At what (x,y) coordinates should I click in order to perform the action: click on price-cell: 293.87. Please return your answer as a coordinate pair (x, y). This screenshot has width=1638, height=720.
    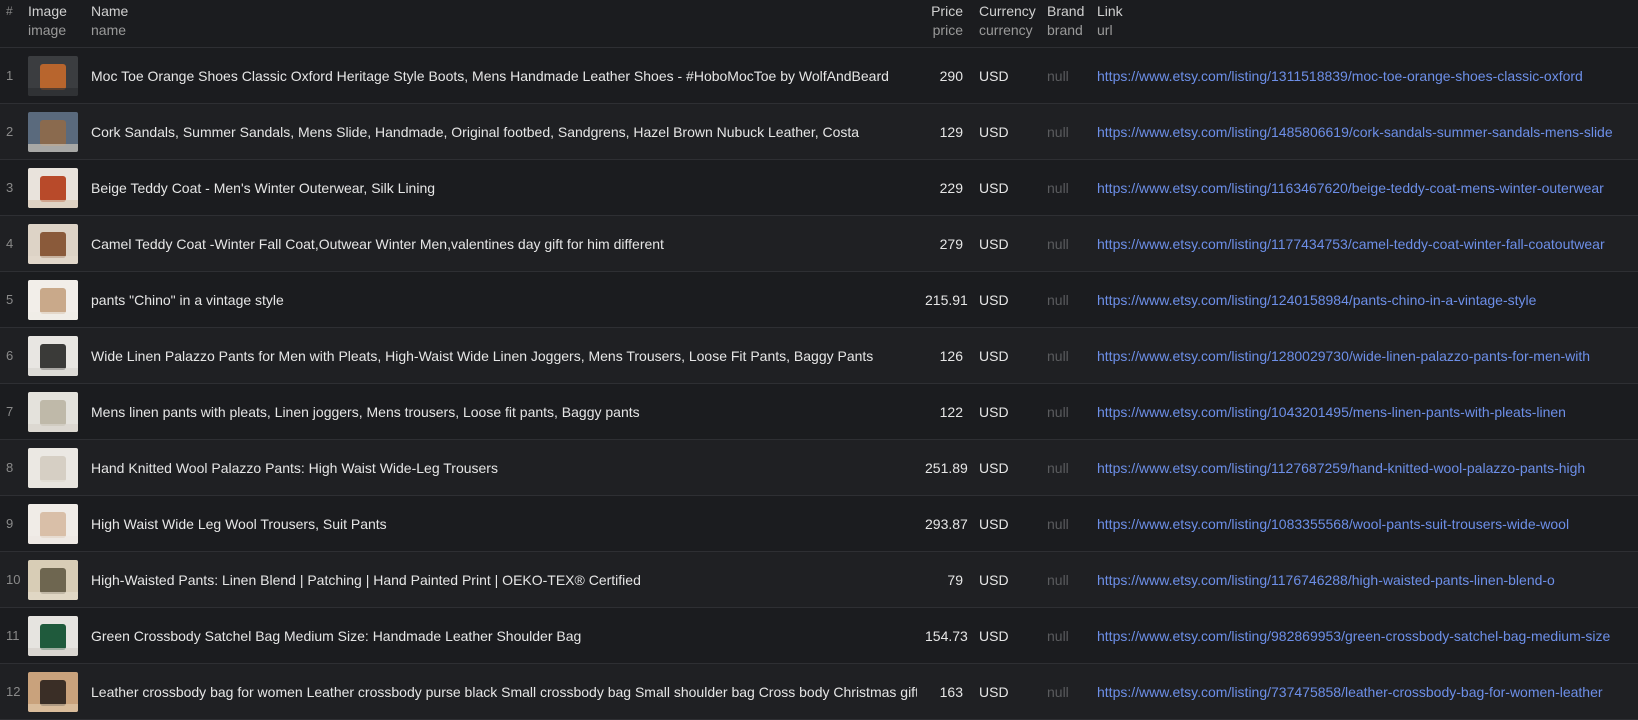
    Looking at the image, I should click on (944, 523).